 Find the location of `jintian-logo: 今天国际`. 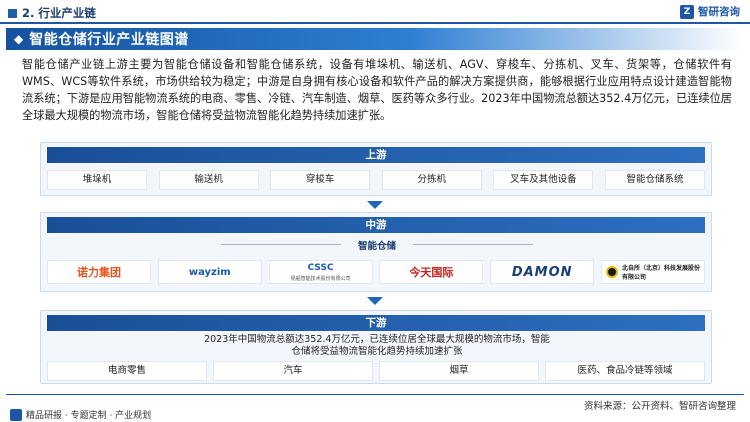

jintian-logo: 今天国际 is located at coordinates (431, 272).